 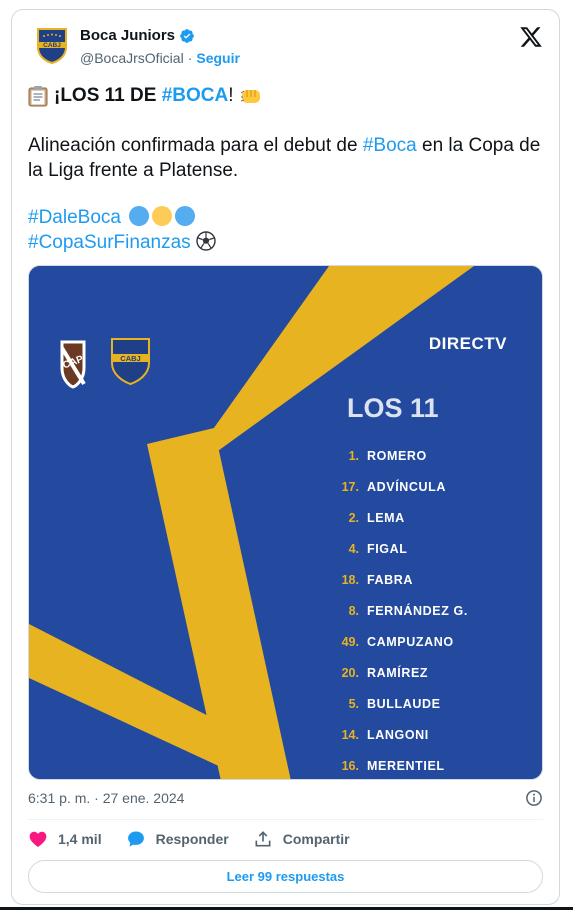 I want to click on soccer-ball-icon, so click(x=206, y=241).